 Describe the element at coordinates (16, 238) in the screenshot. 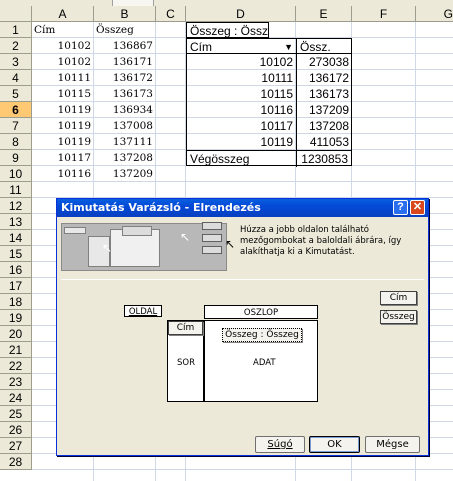

I see `row-header-14: 14` at that location.